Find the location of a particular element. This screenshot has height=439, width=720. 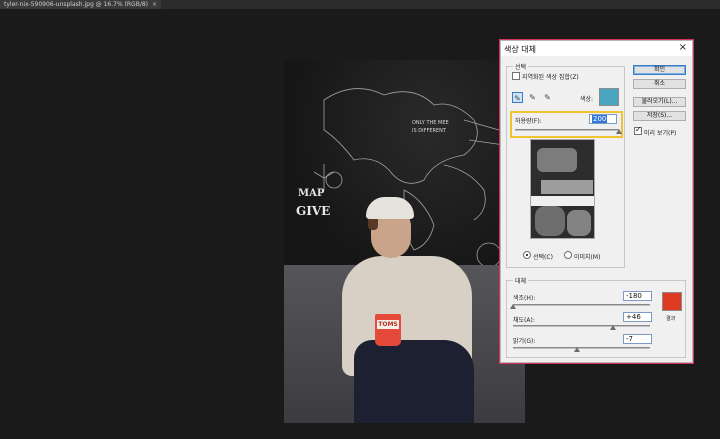

fuzziness-input: 200 is located at coordinates (603, 119).